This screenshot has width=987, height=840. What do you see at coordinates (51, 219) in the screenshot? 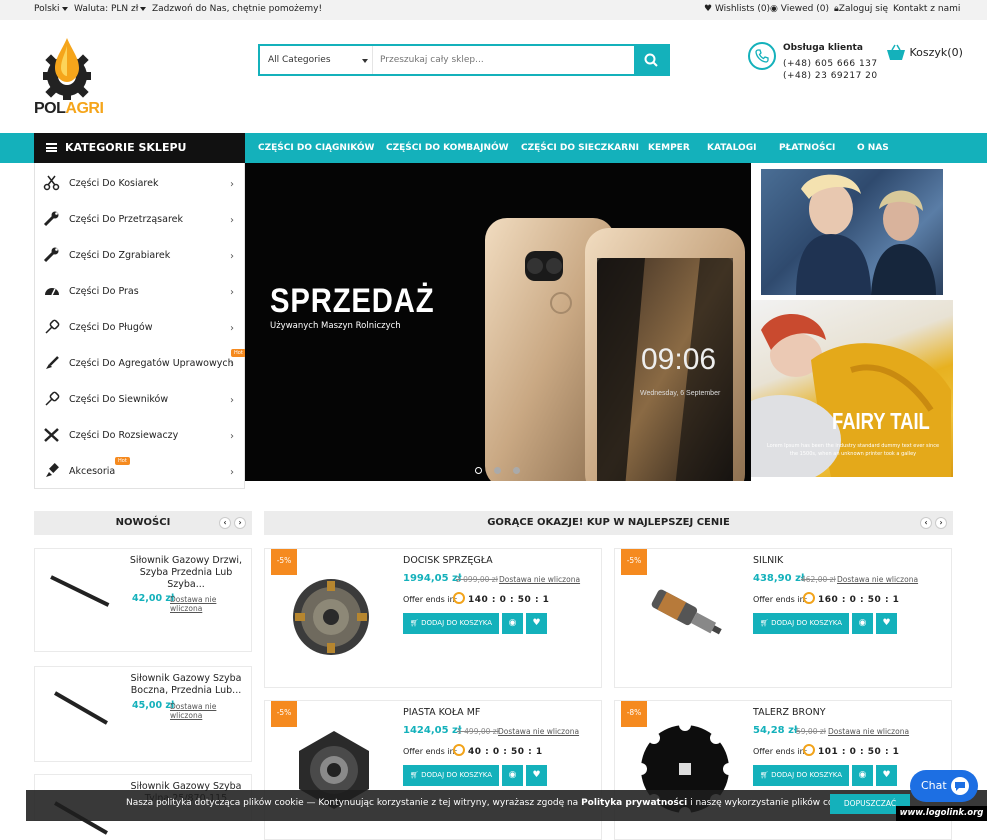
I see `wrench-icon` at bounding box center [51, 219].